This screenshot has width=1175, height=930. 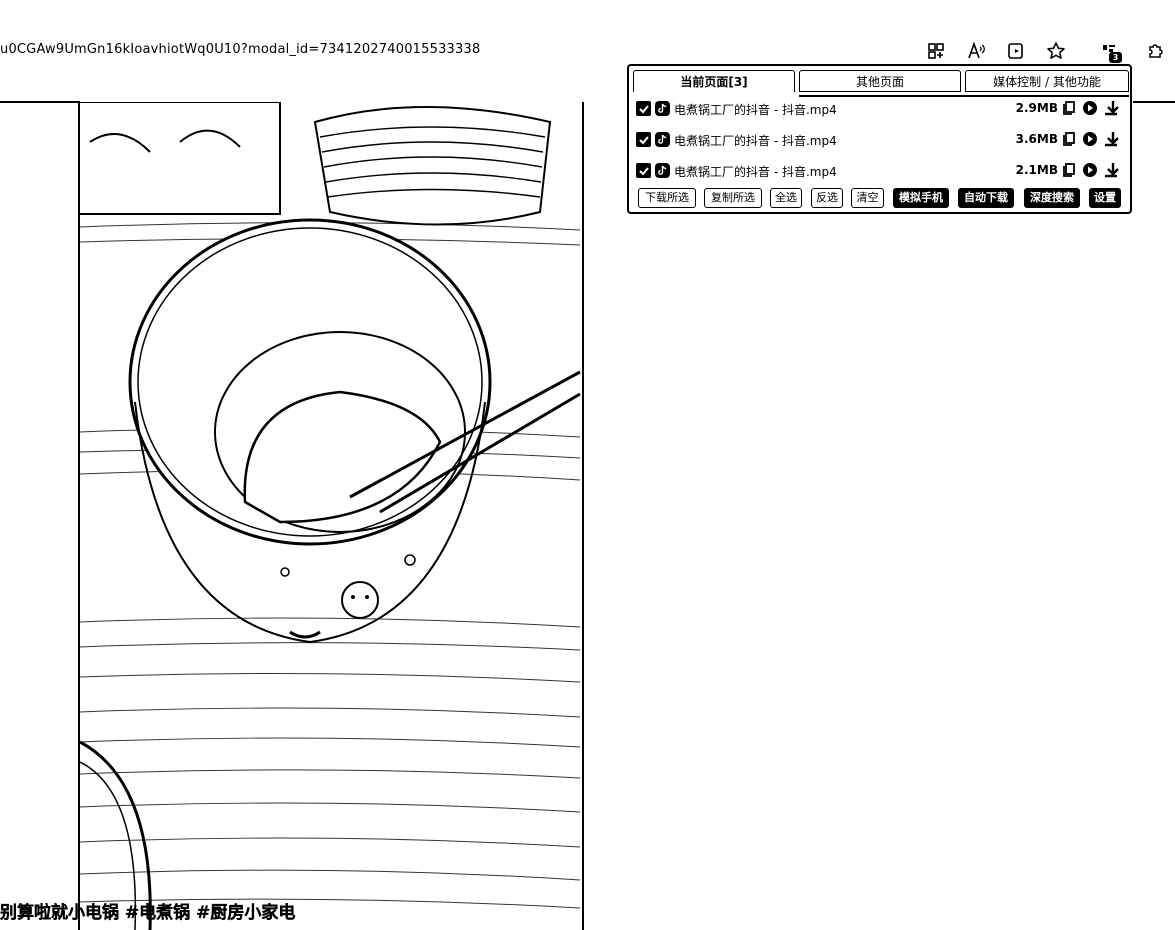 I want to click on read-aloud-icon, so click(x=976, y=51).